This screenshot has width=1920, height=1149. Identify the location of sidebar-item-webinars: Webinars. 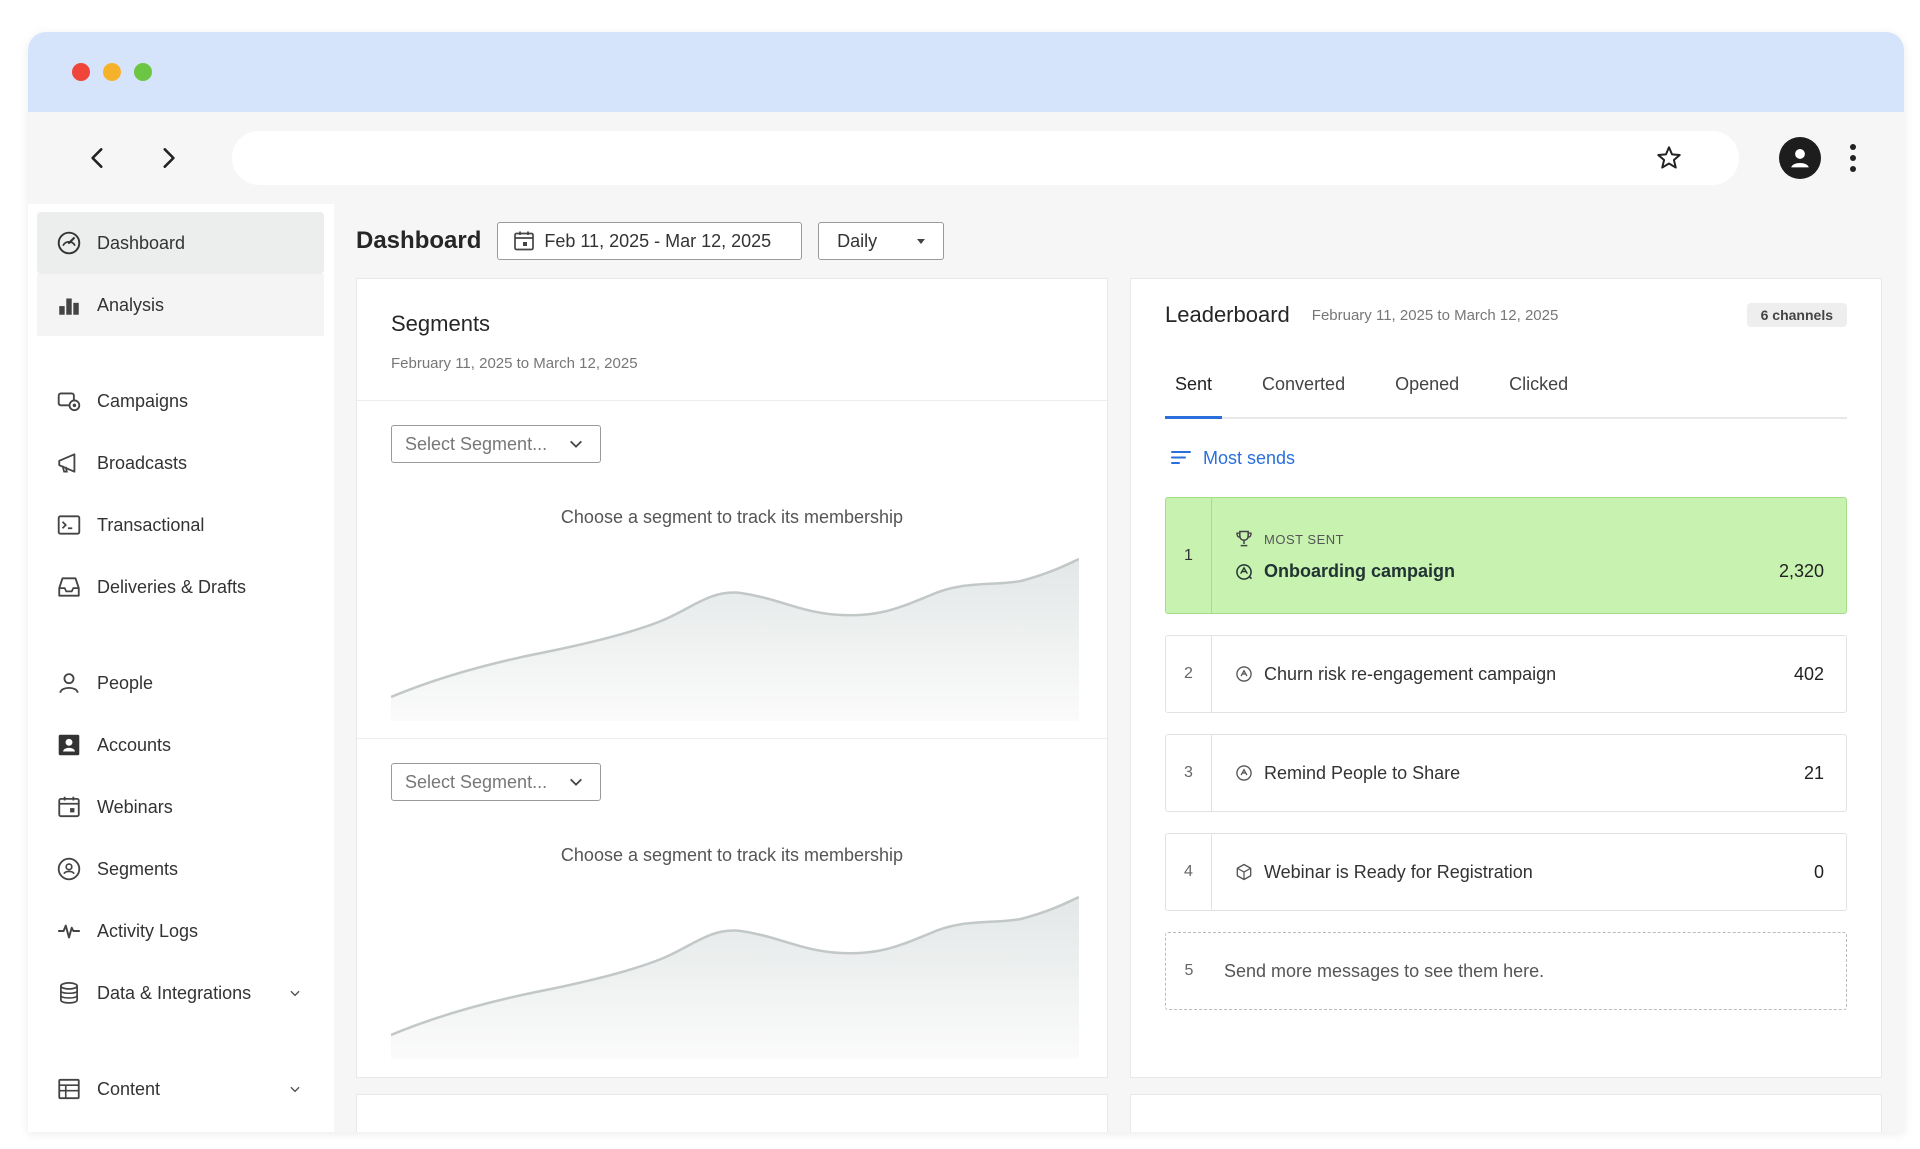
(180, 807).